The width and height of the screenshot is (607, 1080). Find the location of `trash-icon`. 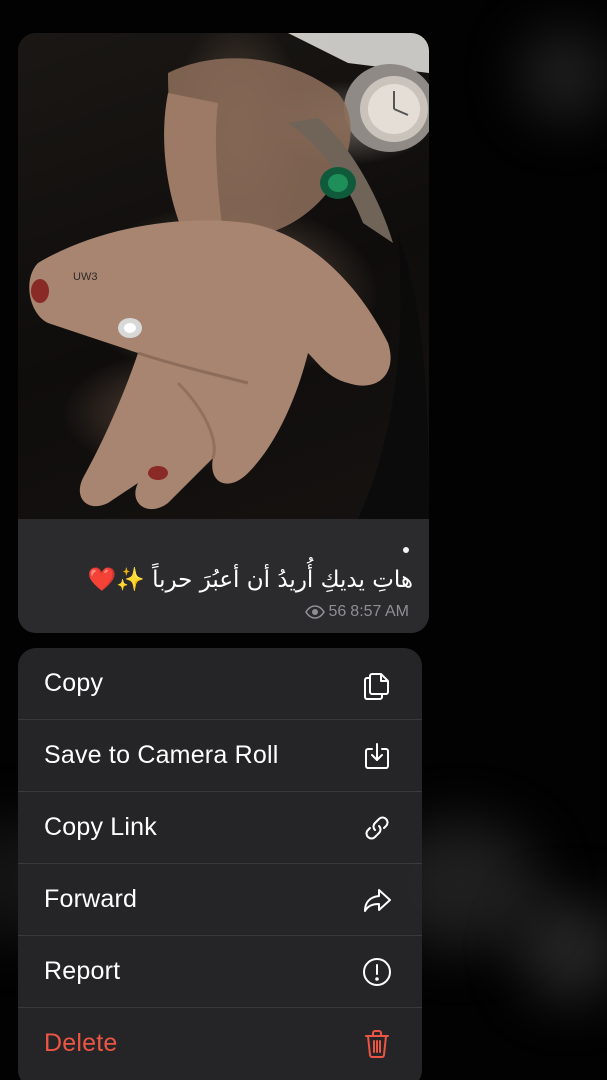

trash-icon is located at coordinates (377, 1044).